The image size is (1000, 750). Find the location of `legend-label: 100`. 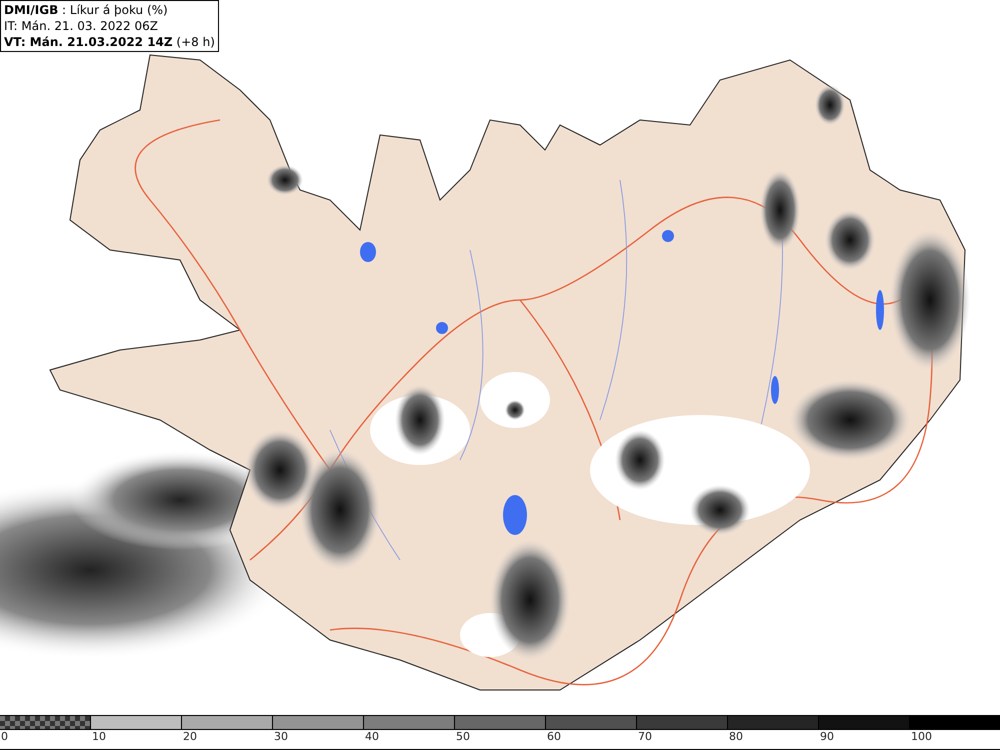

legend-label: 100 is located at coordinates (921, 736).